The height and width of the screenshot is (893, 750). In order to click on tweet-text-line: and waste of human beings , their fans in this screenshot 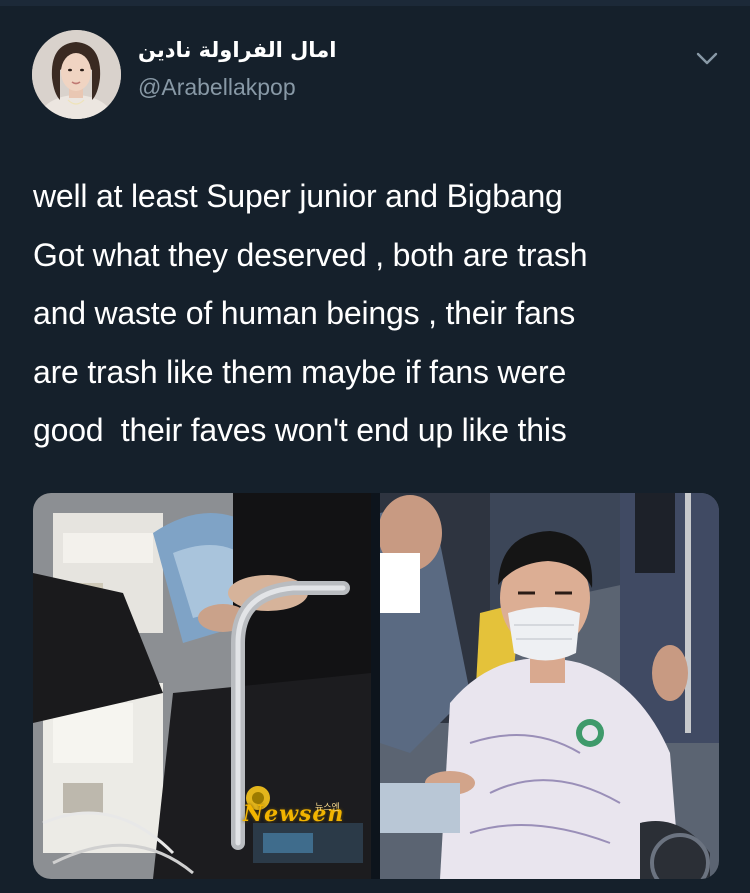, I will do `click(304, 313)`.